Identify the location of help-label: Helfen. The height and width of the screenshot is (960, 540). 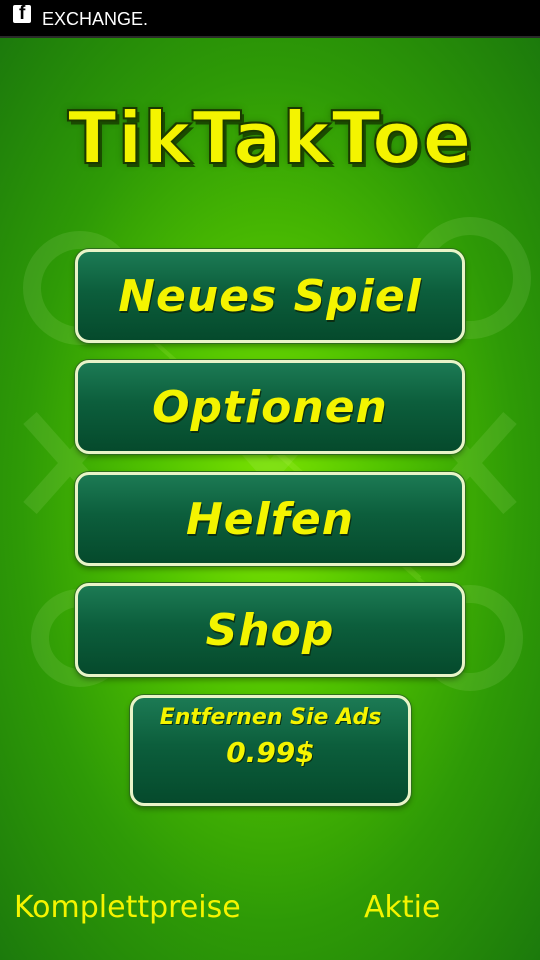
(270, 519).